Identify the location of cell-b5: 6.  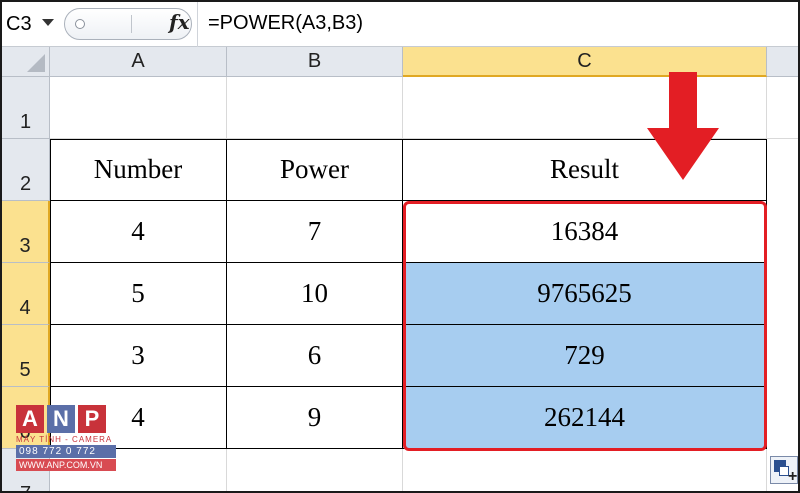
(315, 356).